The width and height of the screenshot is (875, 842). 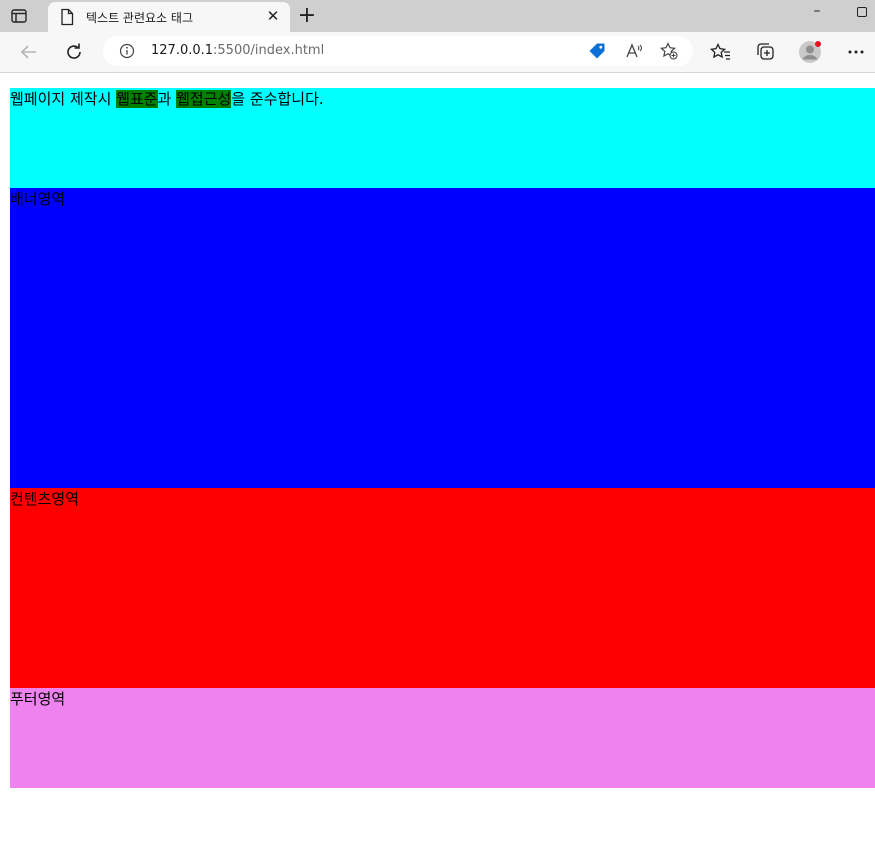 I want to click on header-section: 웹페이지 제작시 웹표준과 웹접근성을 준수합니다., so click(x=442, y=138).